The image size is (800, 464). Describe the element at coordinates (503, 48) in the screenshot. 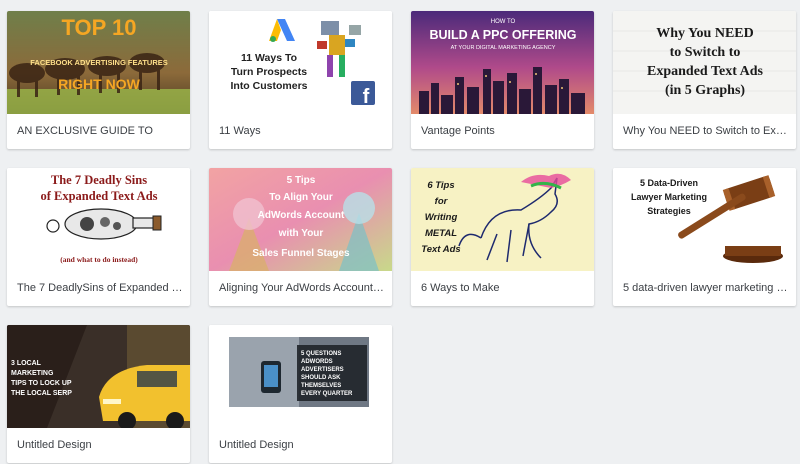

I see `thumb-line: AT YOUR DIGITAL MARKETING AGENCY` at that location.